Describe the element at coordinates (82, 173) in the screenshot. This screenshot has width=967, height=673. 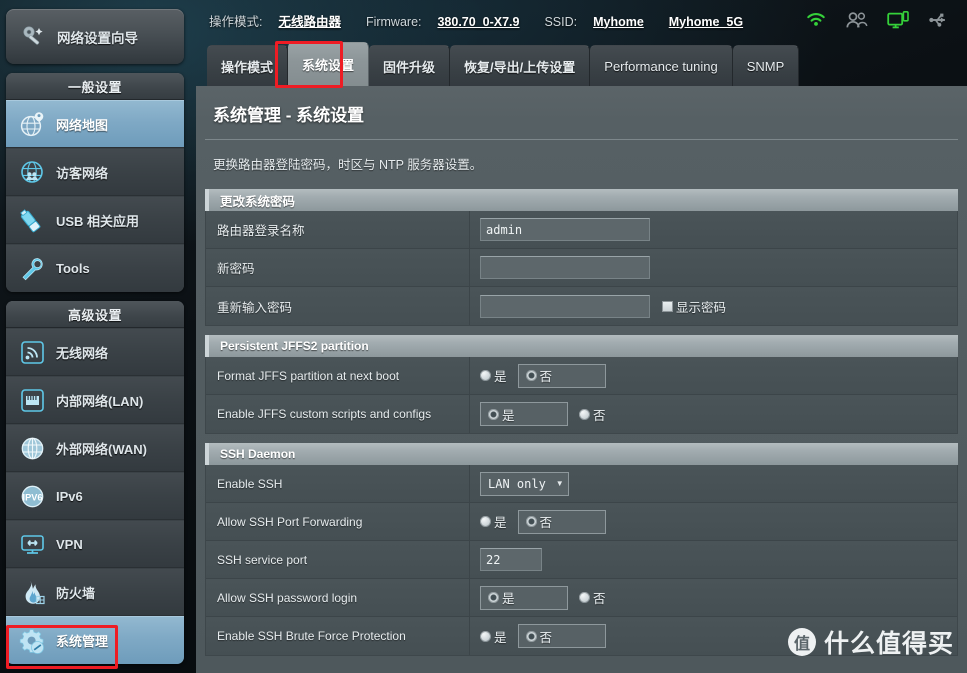
I see `sidebar-item-label: 访客网络` at that location.